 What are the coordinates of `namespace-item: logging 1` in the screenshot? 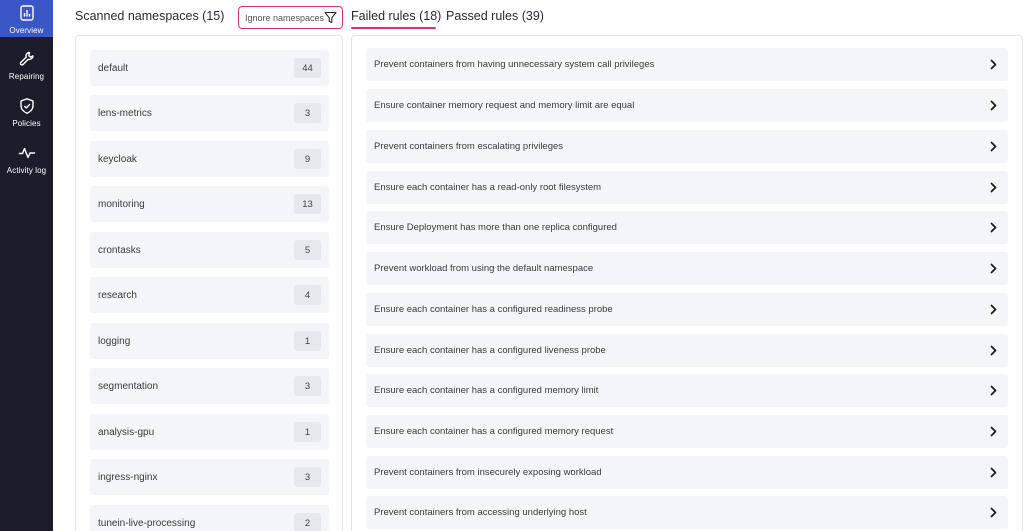 It's located at (209, 341).